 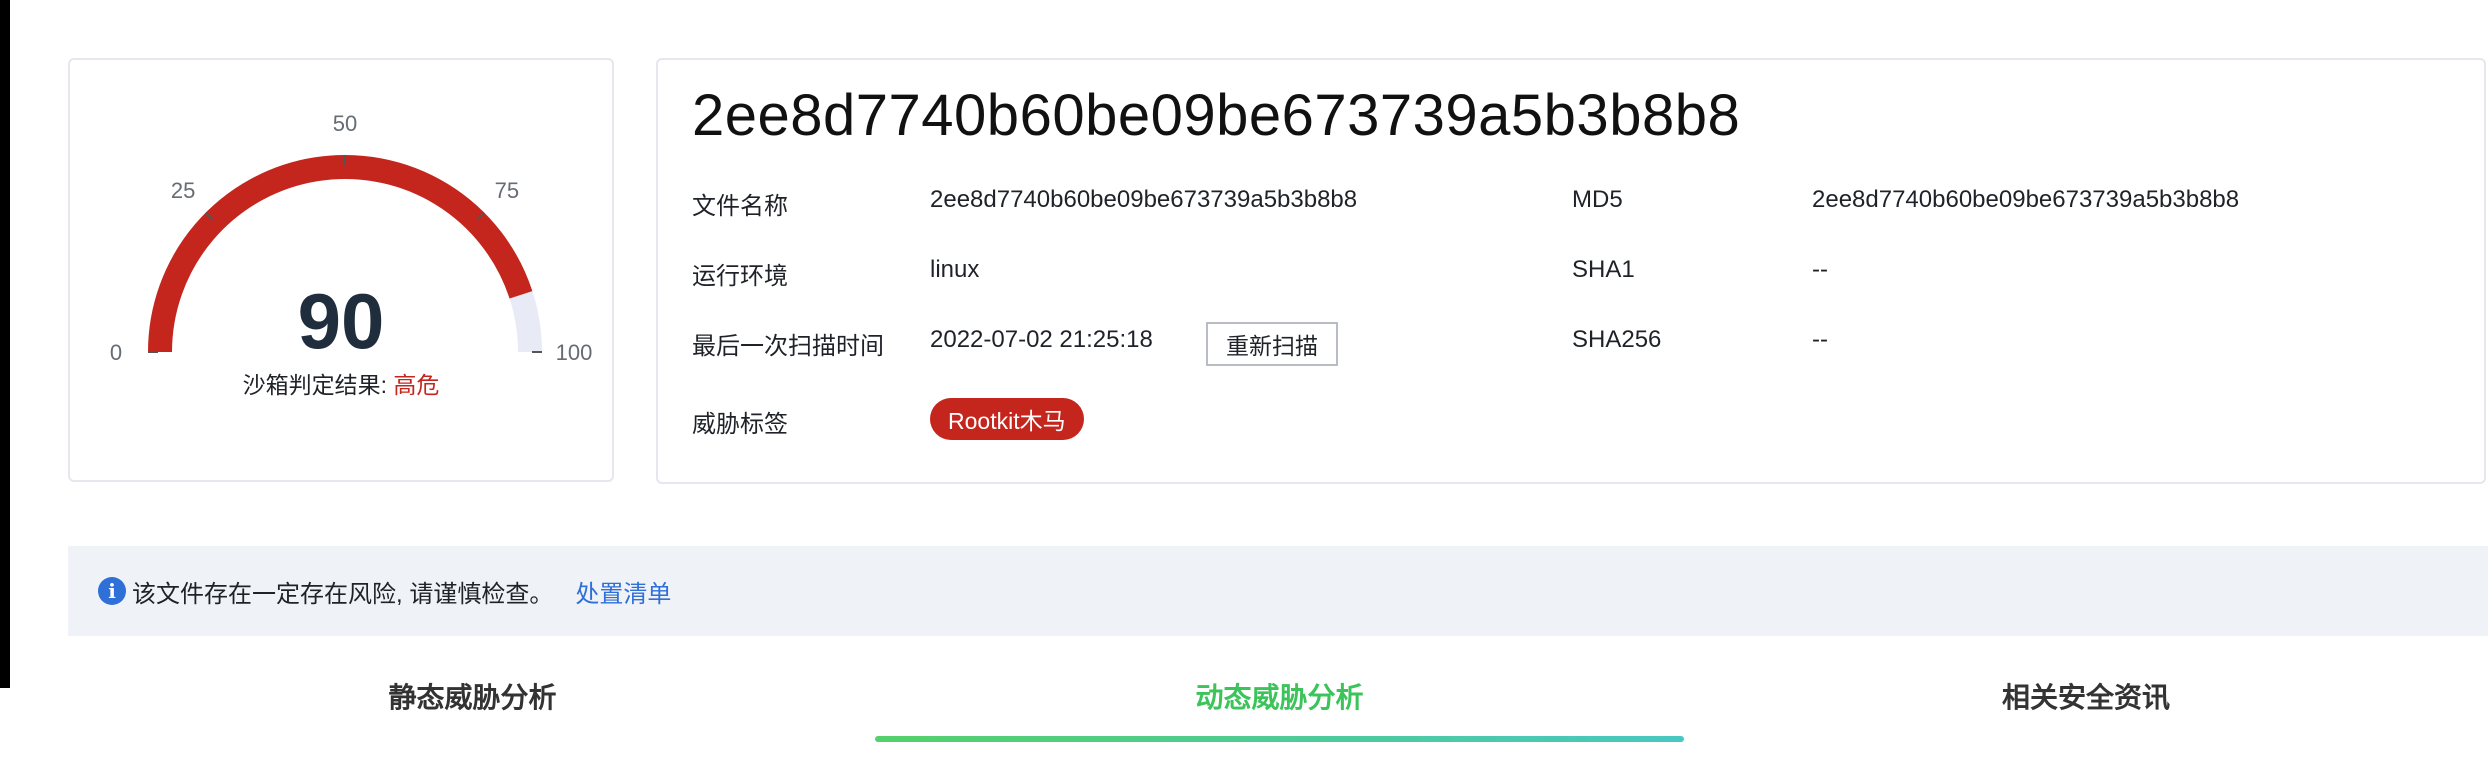 What do you see at coordinates (1144, 199) in the screenshot?
I see `file-name-value: 2ee8d7740b60be09be673739a5b3b8b8` at bounding box center [1144, 199].